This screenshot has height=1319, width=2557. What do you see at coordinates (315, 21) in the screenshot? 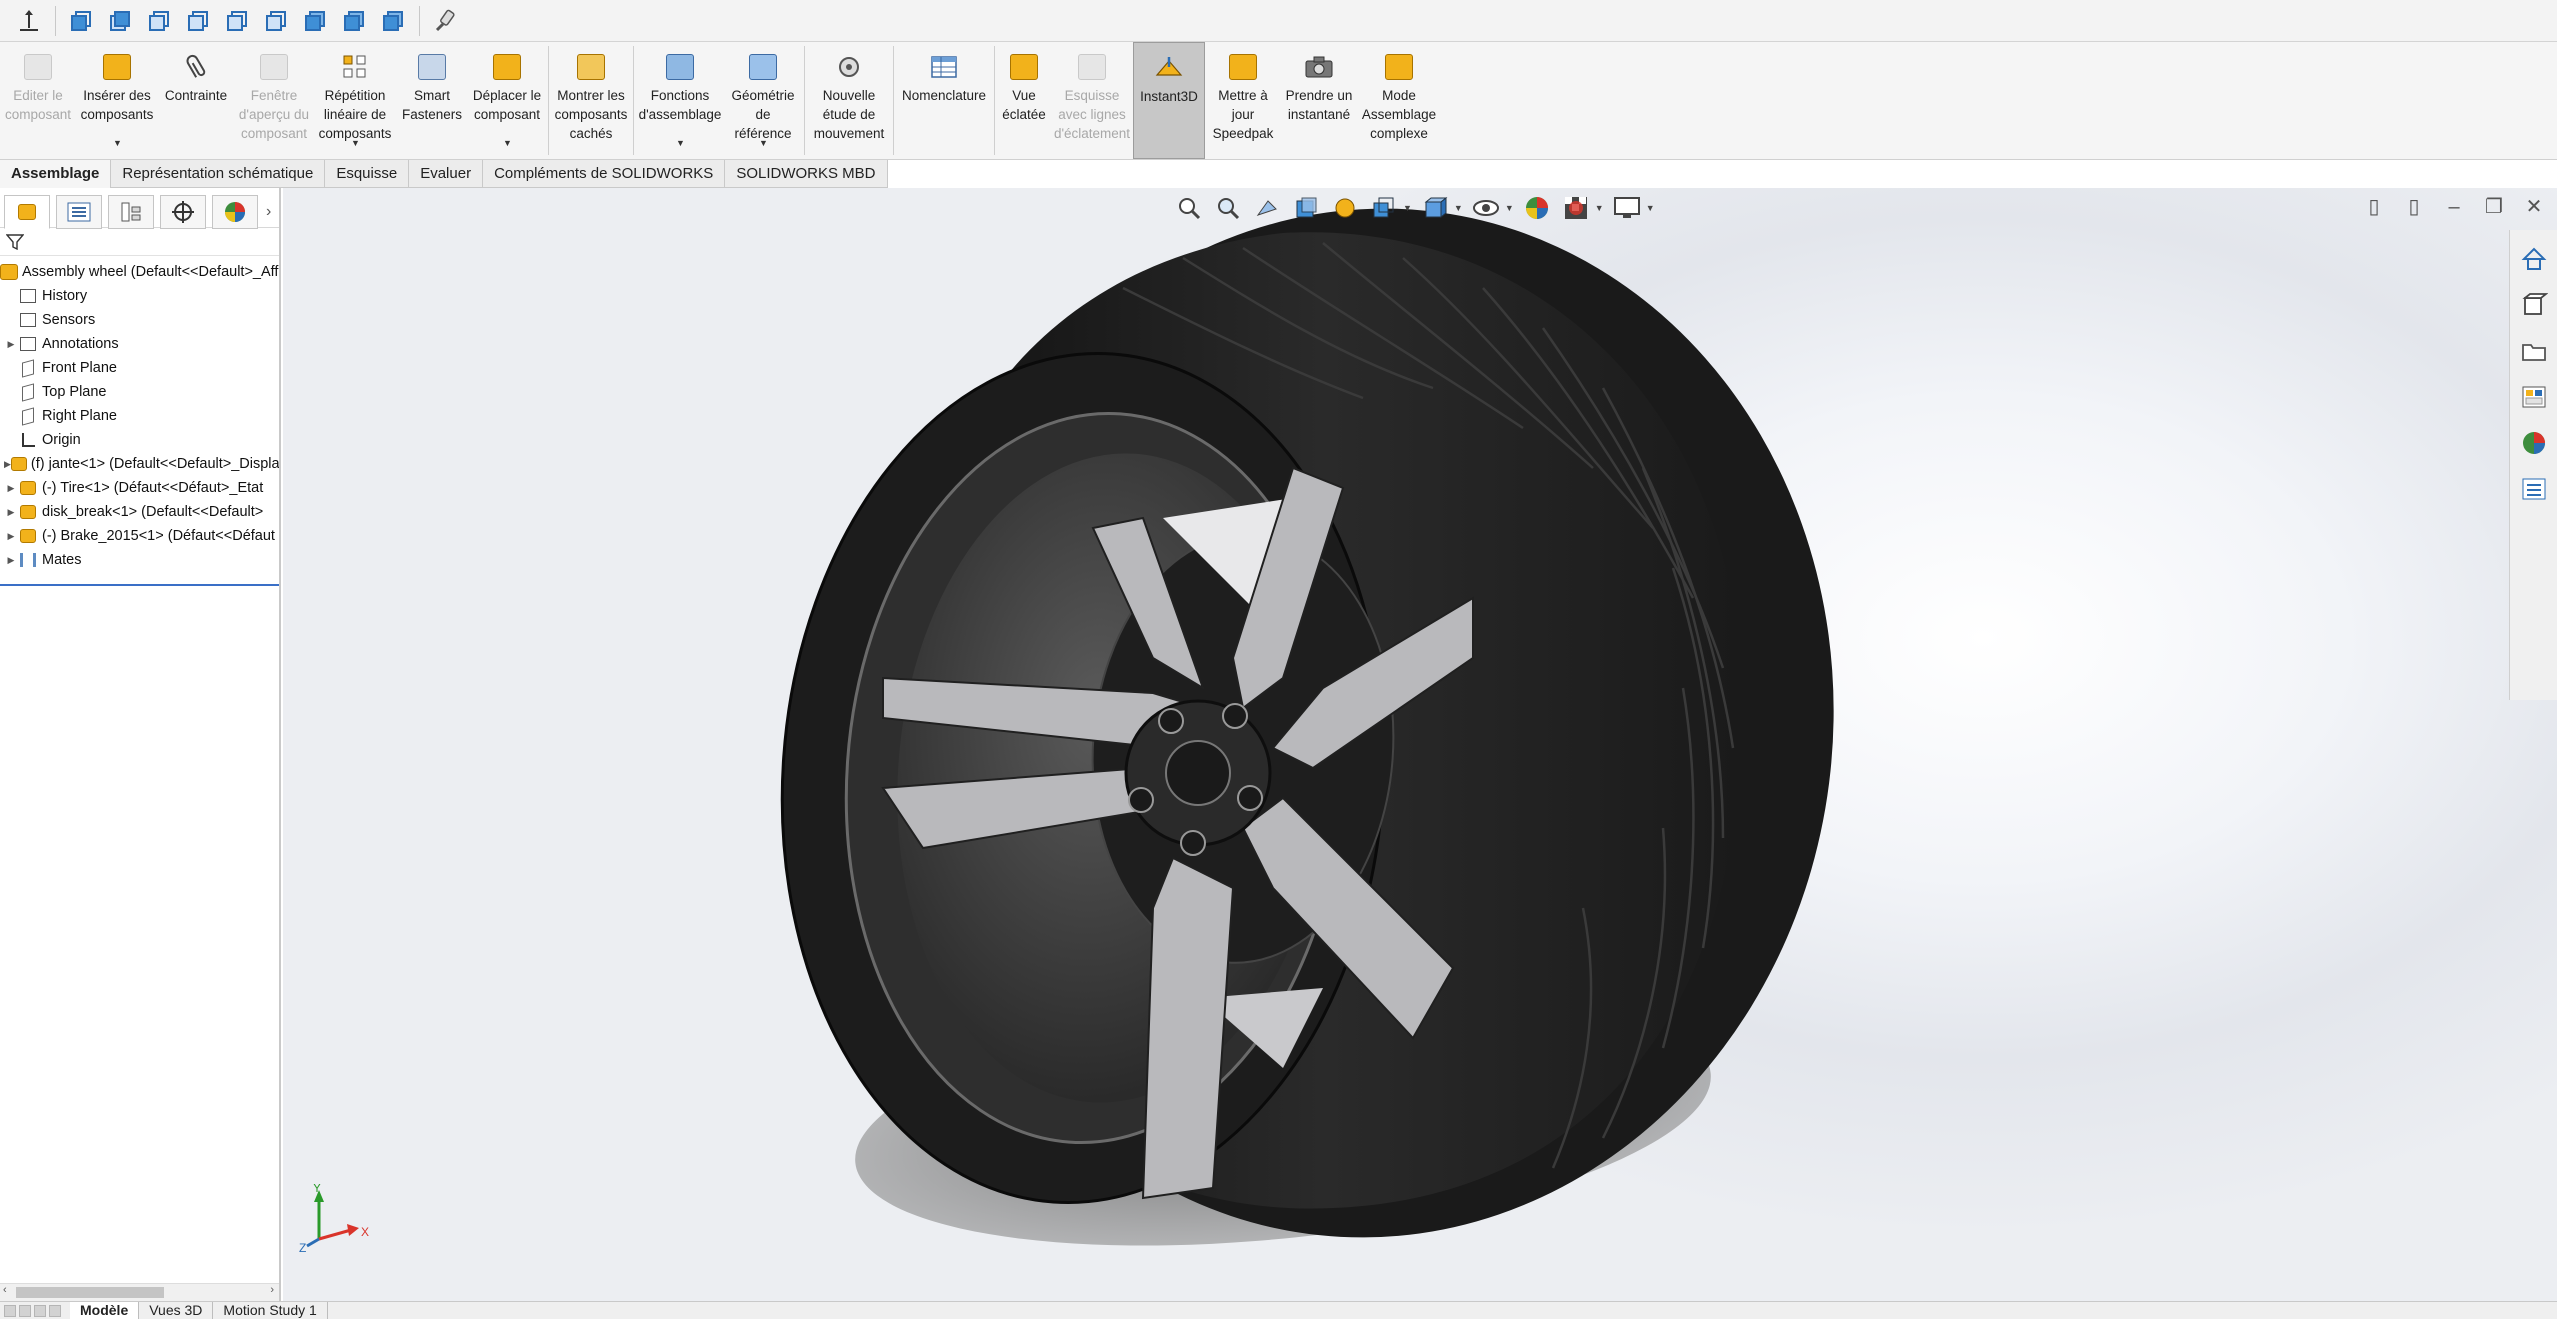
I see `view-isometric-icon` at bounding box center [315, 21].